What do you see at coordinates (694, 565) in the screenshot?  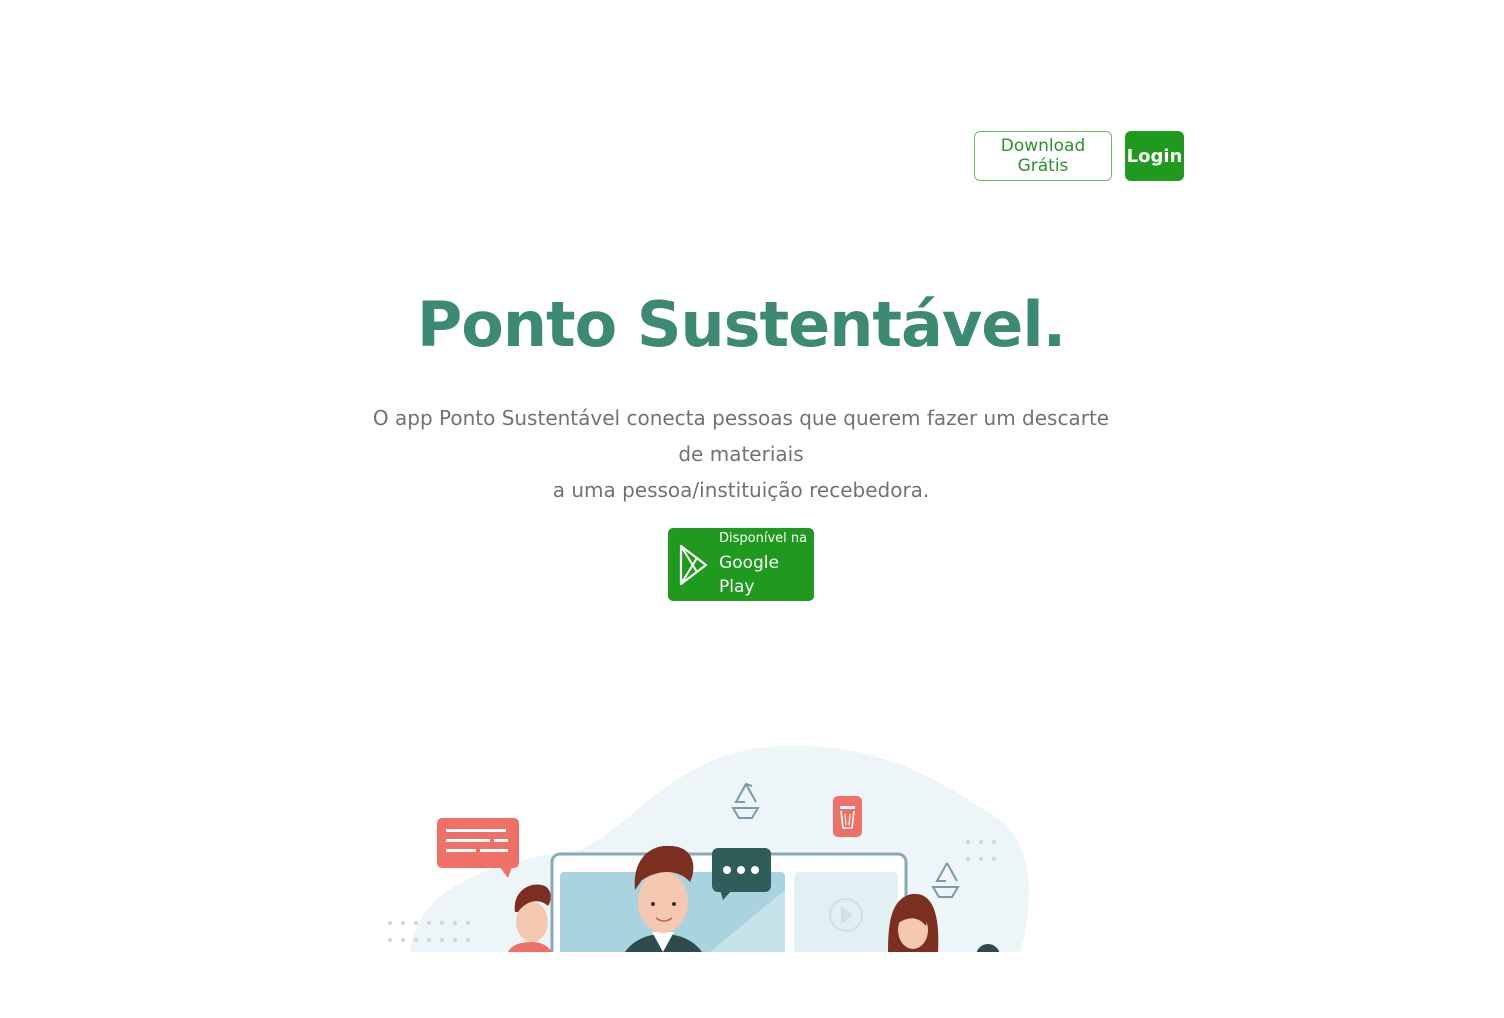 I see `google-play-icon` at bounding box center [694, 565].